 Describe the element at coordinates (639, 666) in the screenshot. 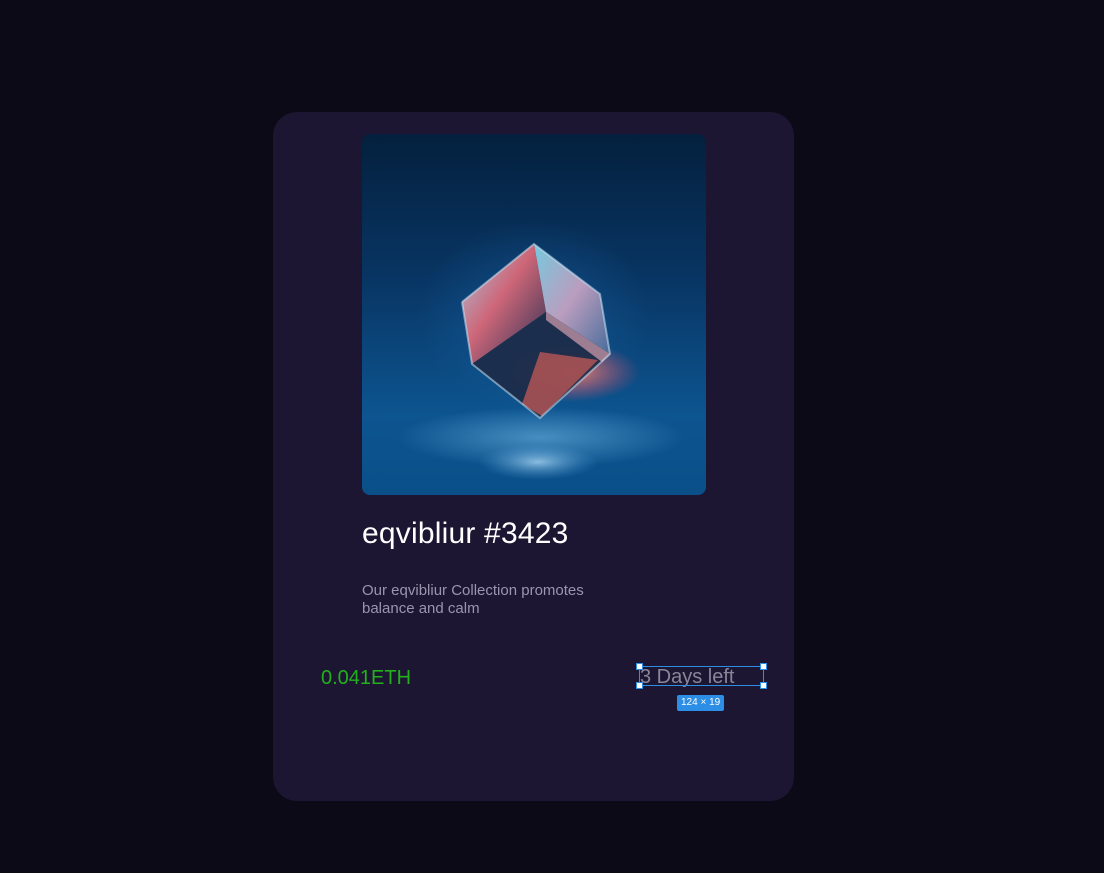

I see `resize-handle-top-left` at that location.